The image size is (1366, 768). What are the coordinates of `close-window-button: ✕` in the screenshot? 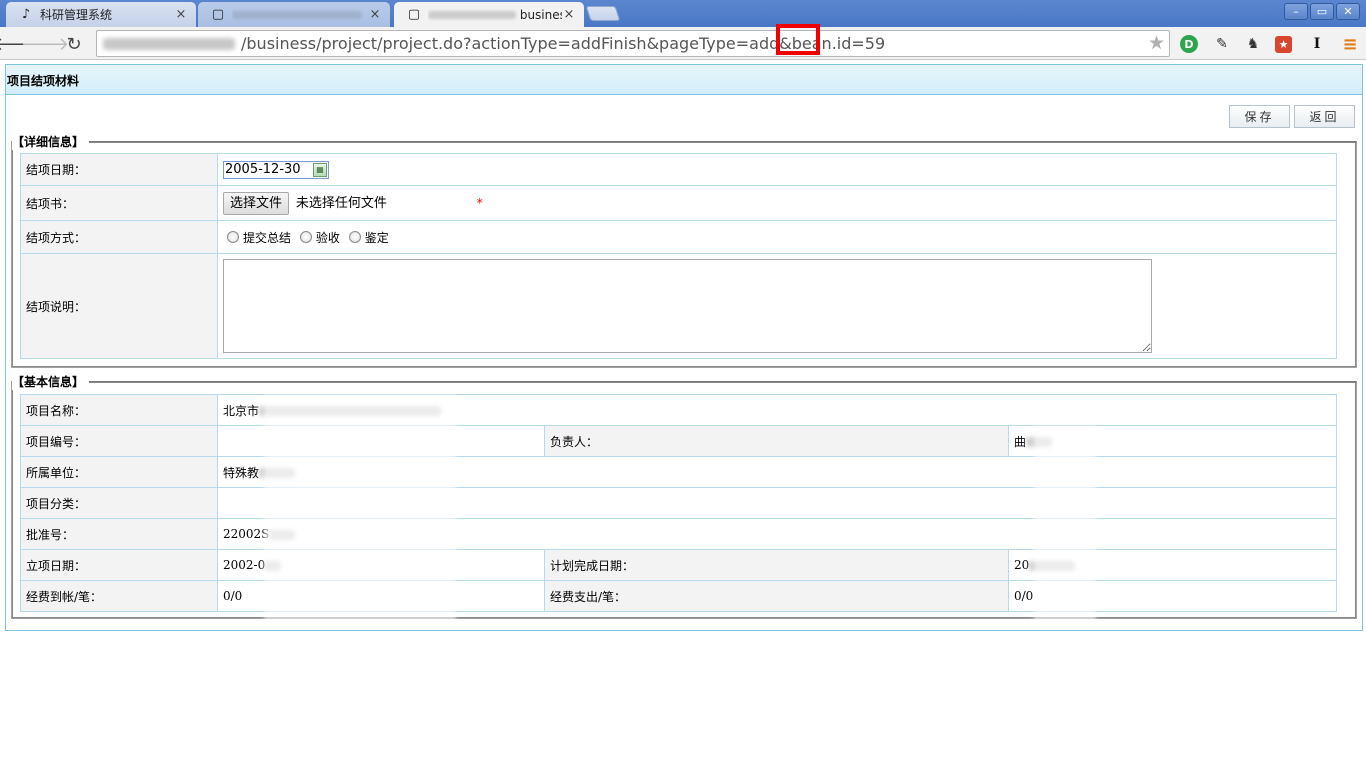 It's located at (1348, 11).